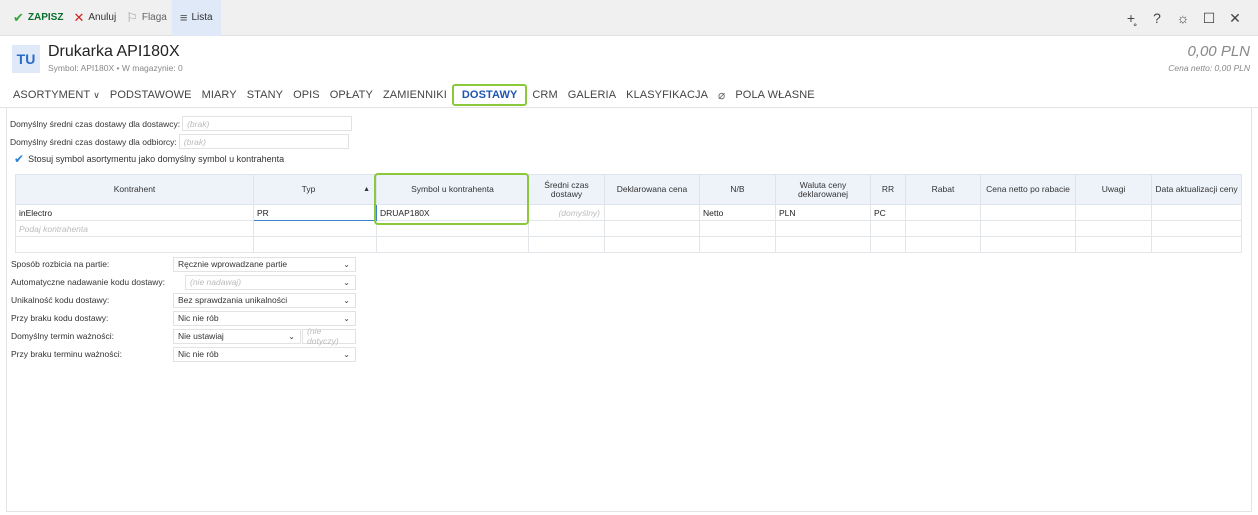 This screenshot has height=515, width=1258. Describe the element at coordinates (1028, 189) in the screenshot. I see `col-cena-netto: Cena netto po rabacie` at that location.